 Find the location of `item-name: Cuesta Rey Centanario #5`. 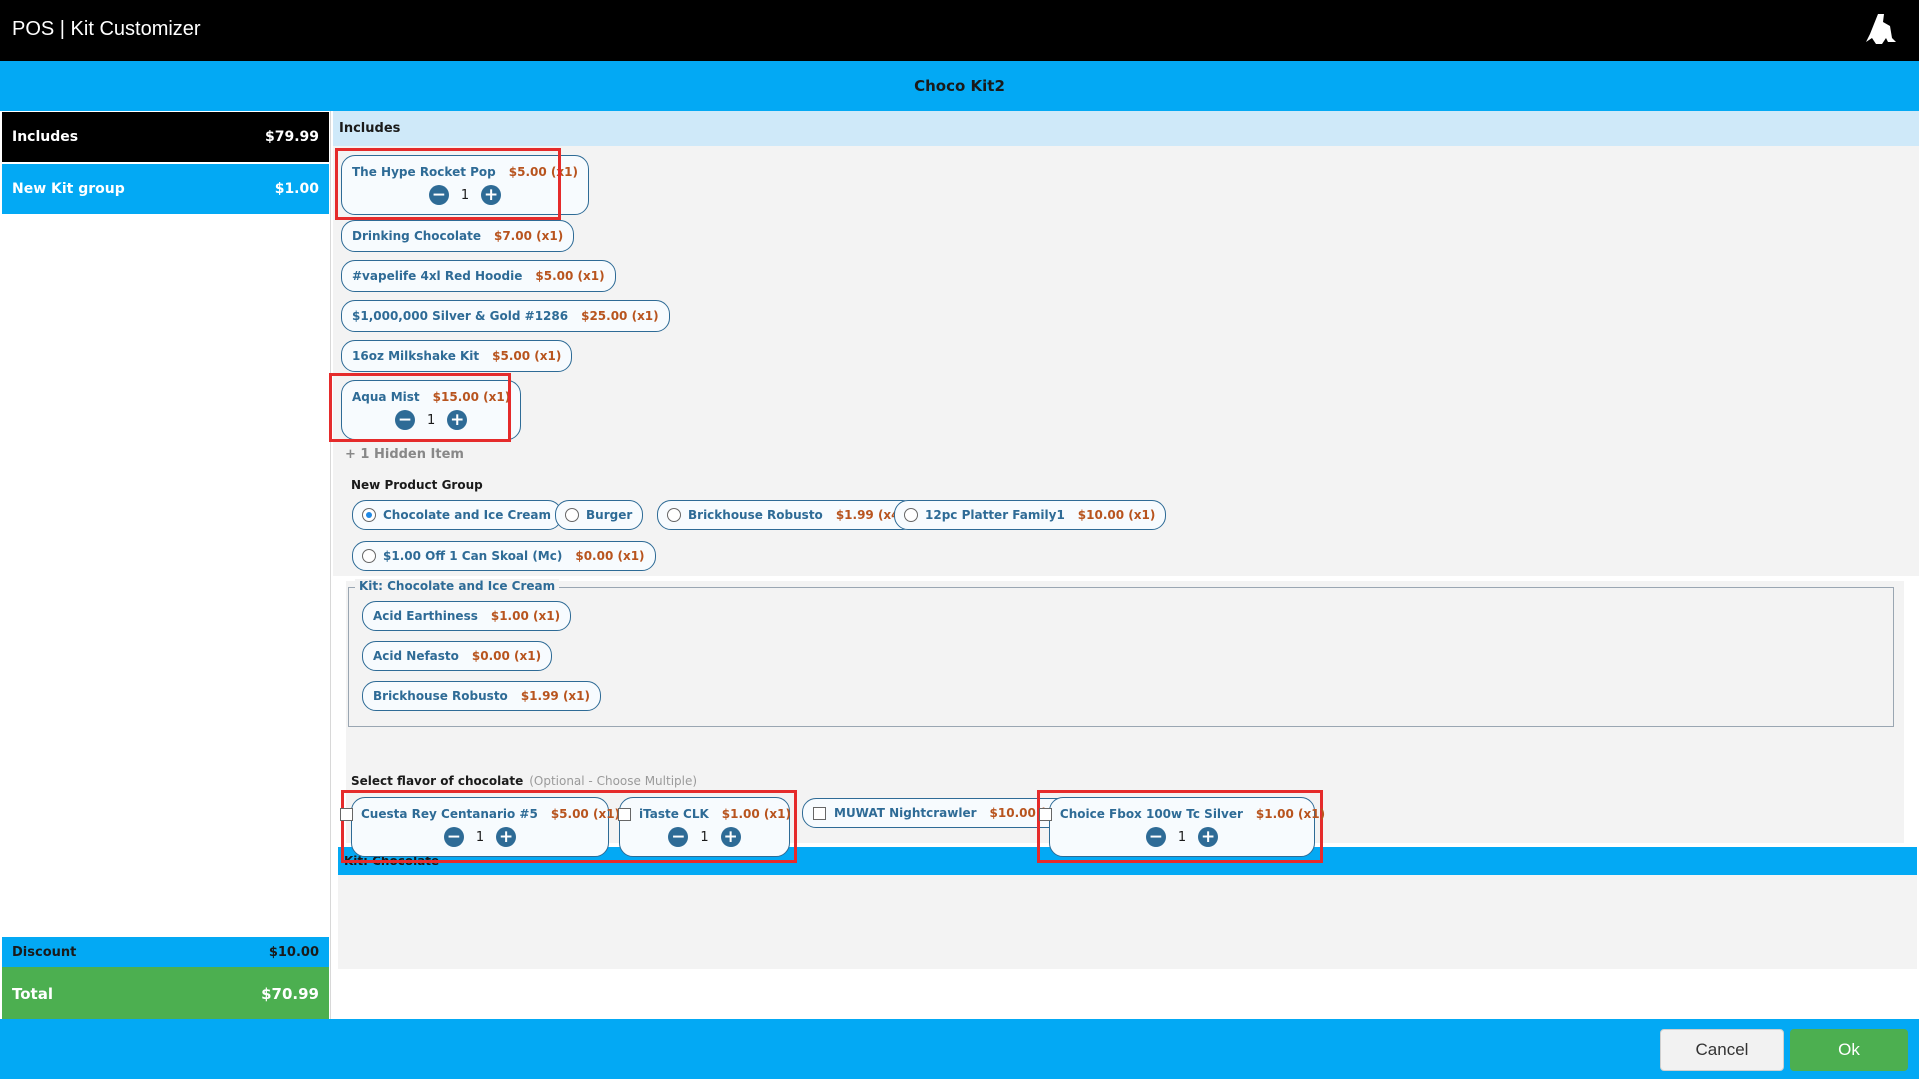

item-name: Cuesta Rey Centanario #5 is located at coordinates (449, 814).